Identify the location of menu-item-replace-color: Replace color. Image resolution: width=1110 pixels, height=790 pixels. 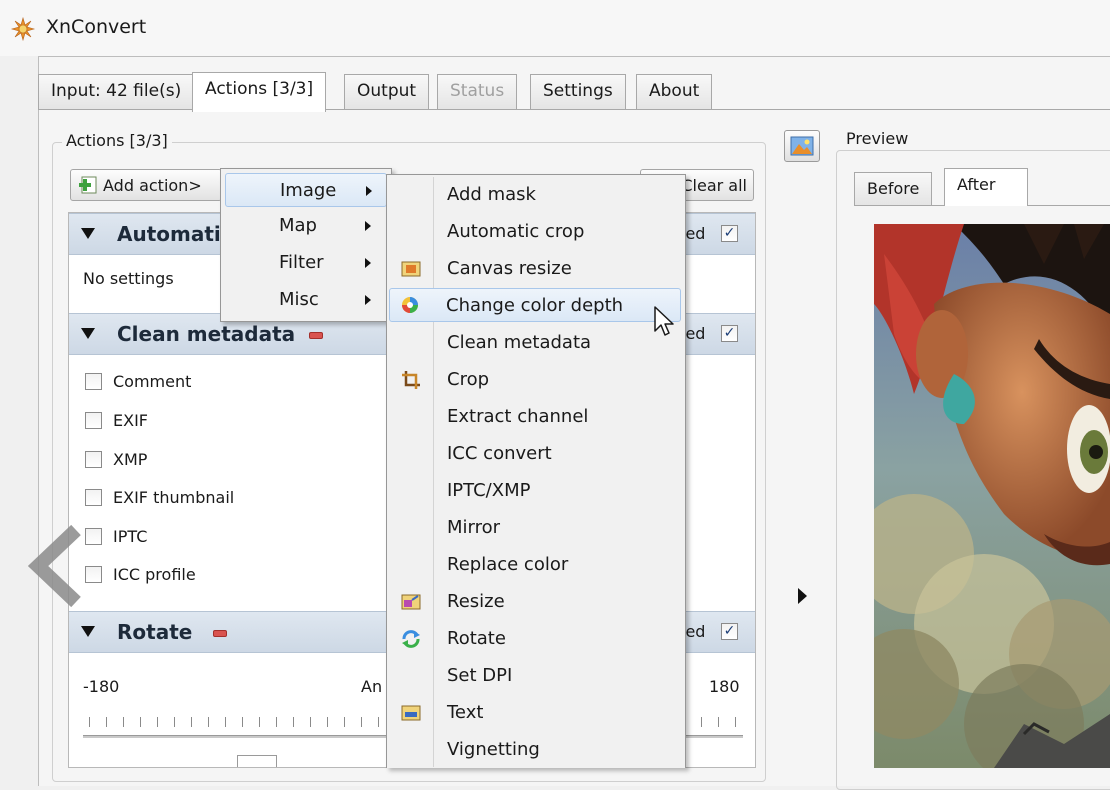
(536, 565).